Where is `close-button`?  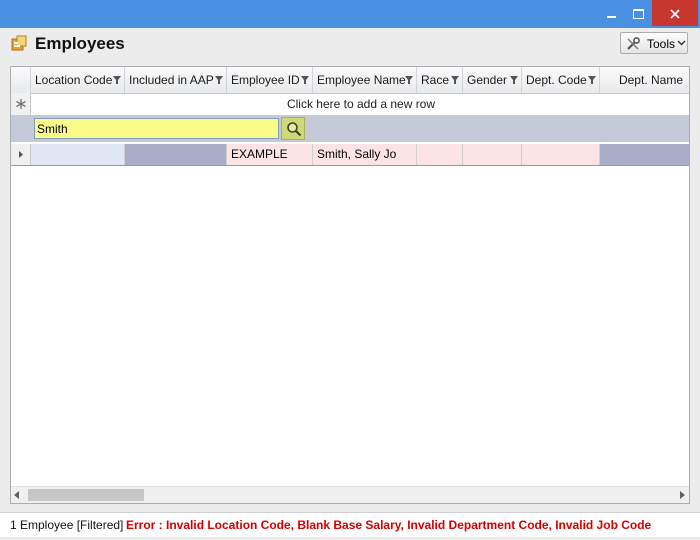 close-button is located at coordinates (675, 13).